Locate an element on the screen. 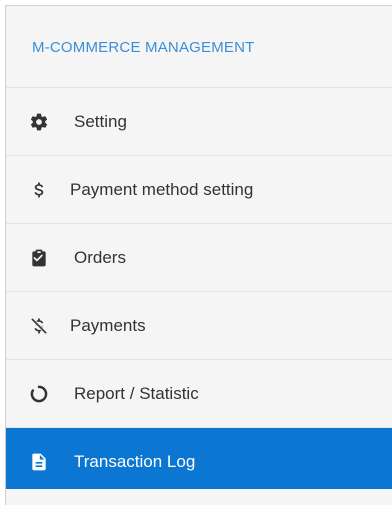  gear-icon is located at coordinates (39, 122).